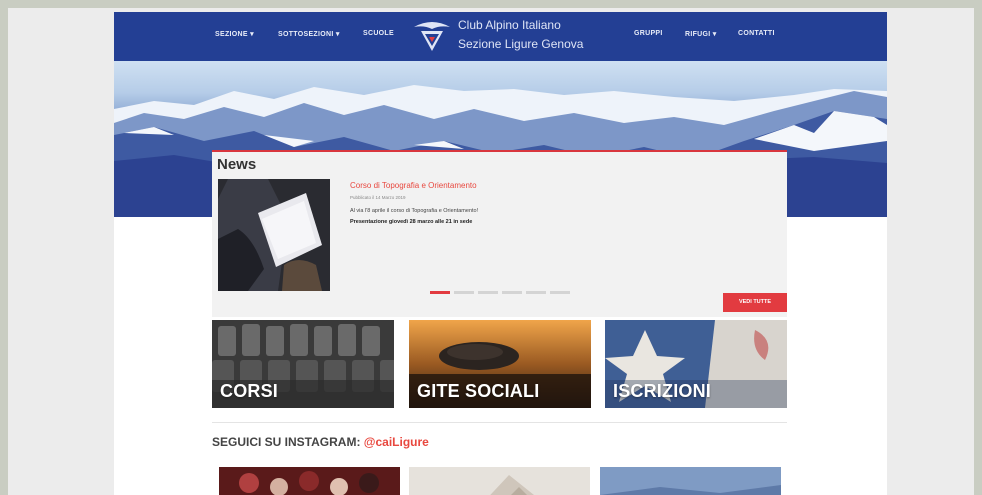 Image resolution: width=982 pixels, height=495 pixels. I want to click on nav-gruppi: GRUPPI, so click(648, 33).